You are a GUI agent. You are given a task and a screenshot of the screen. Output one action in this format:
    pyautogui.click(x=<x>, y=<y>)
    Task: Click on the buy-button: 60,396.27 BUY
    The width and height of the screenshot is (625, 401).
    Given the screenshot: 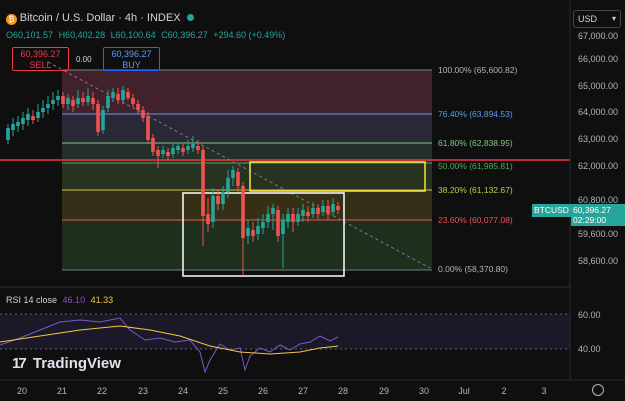 What is the action you would take?
    pyautogui.click(x=131, y=59)
    